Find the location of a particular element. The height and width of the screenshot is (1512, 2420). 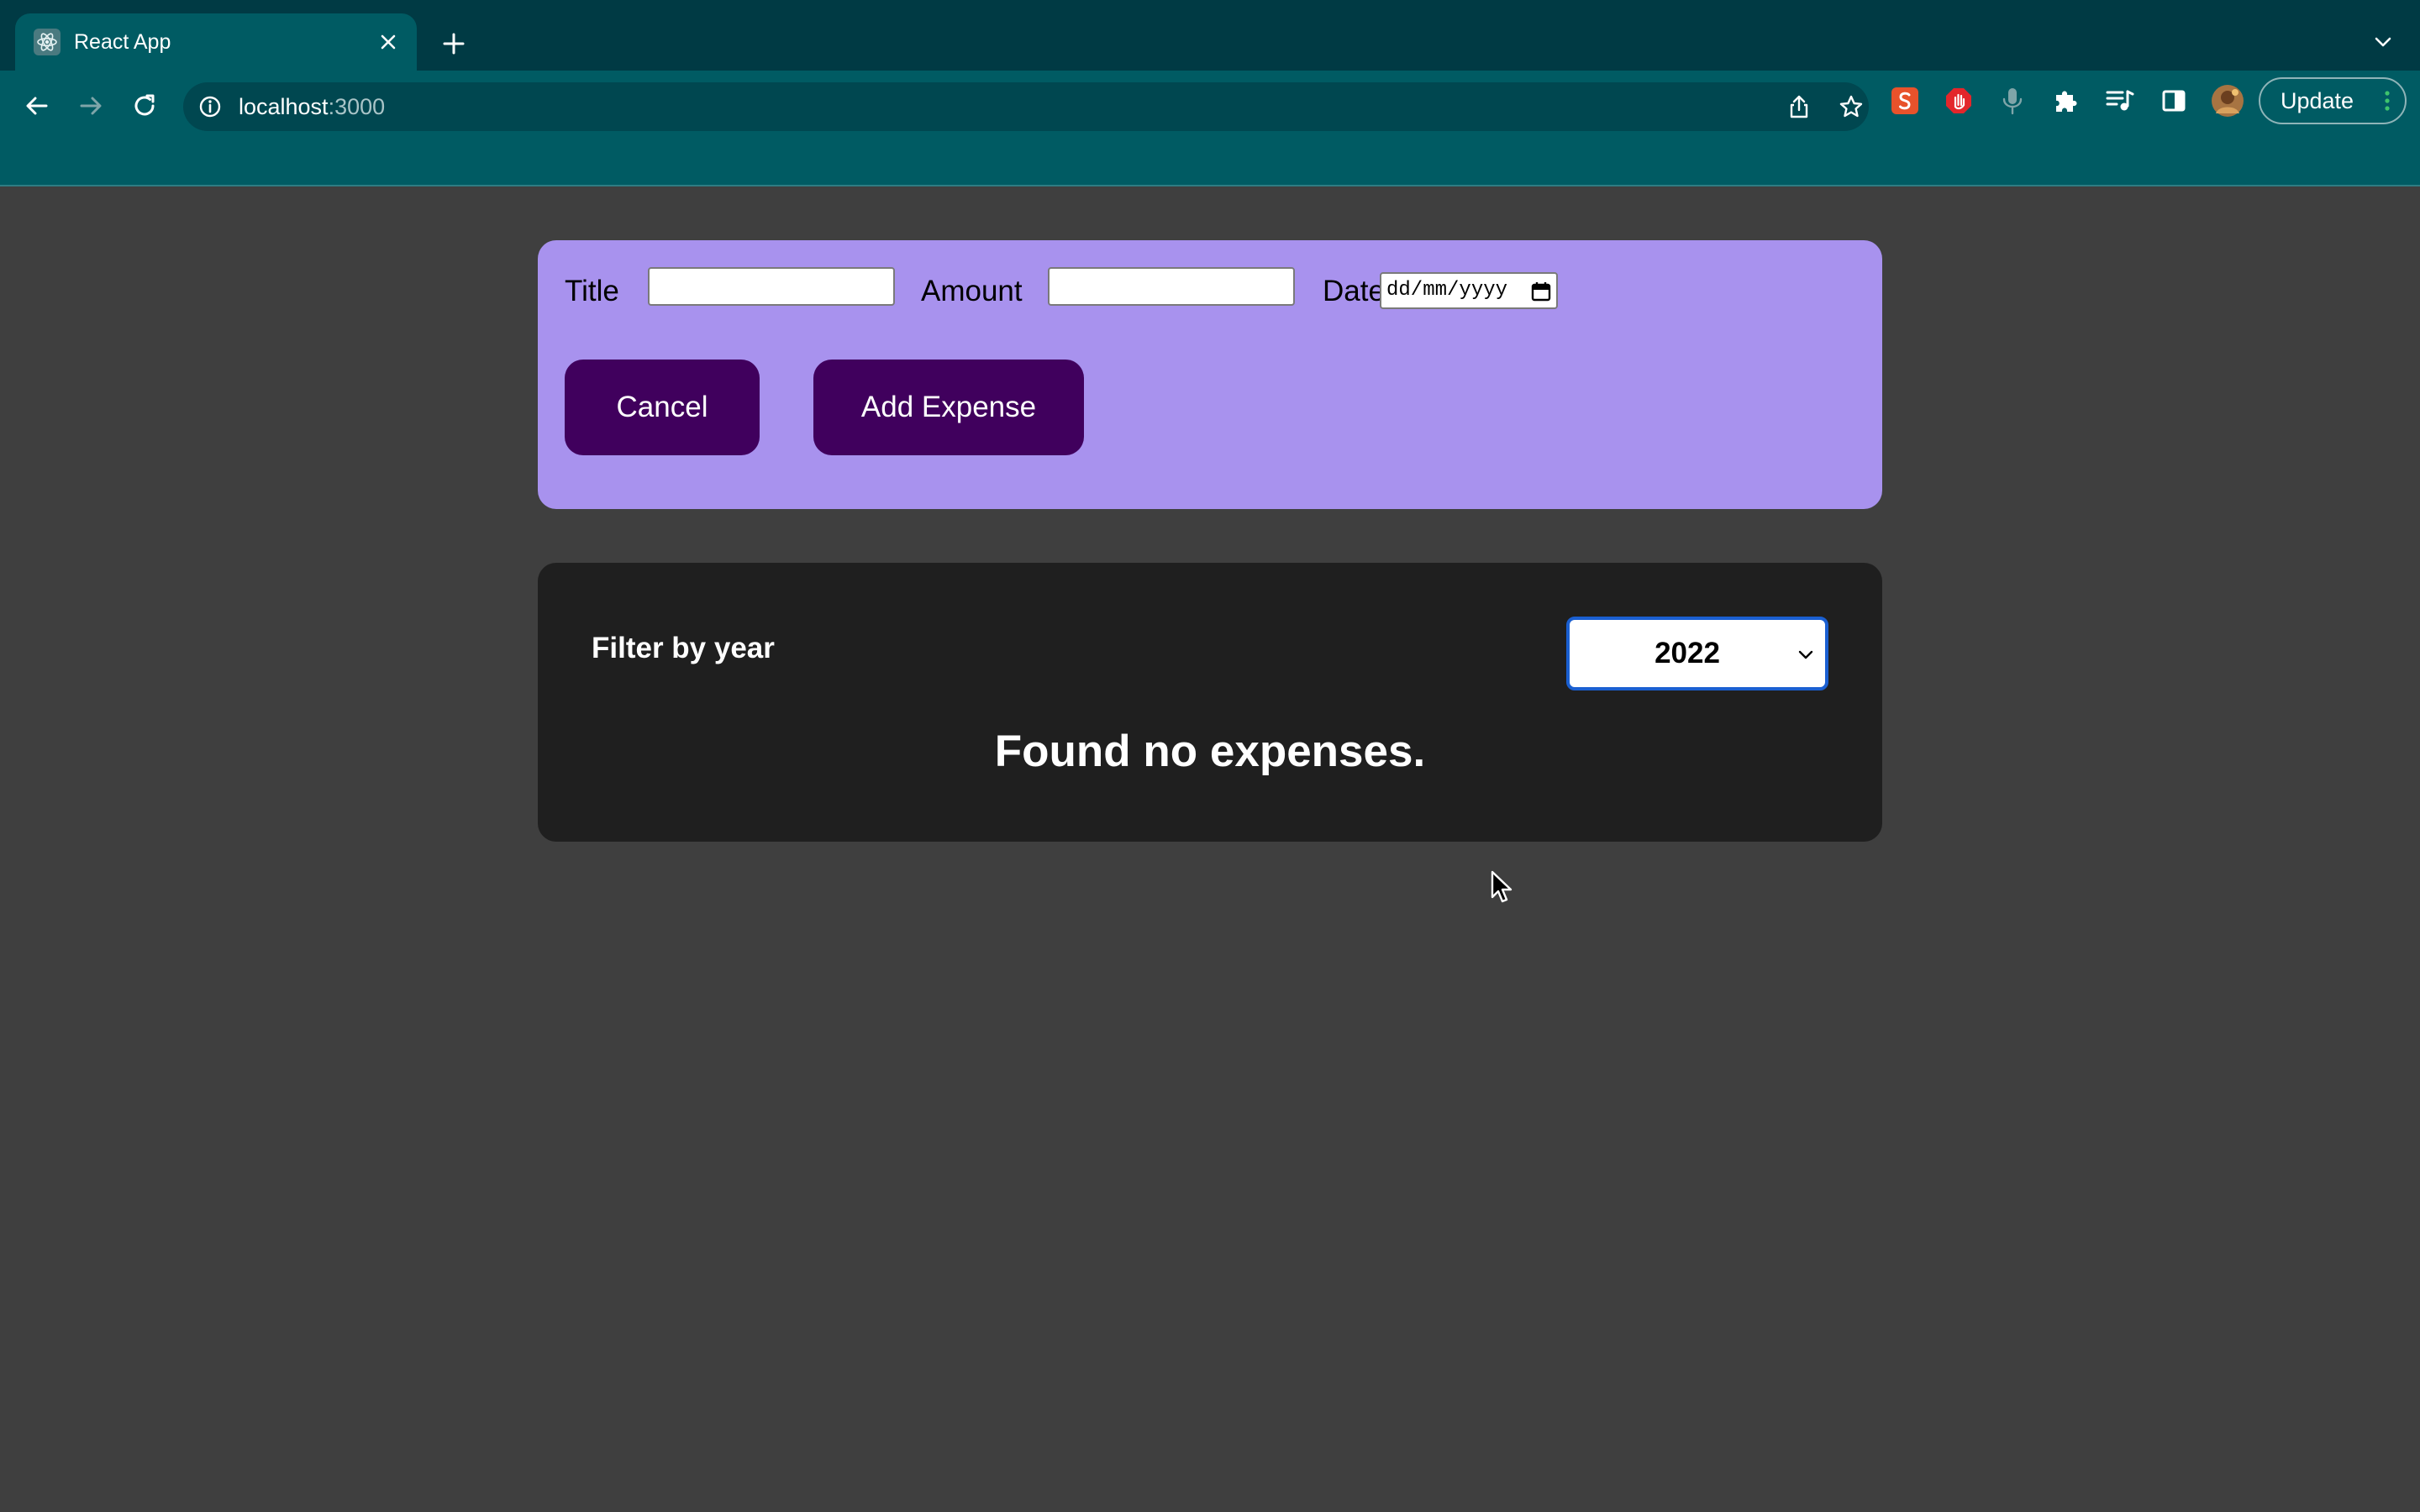

amount-input is located at coordinates (1171, 286).